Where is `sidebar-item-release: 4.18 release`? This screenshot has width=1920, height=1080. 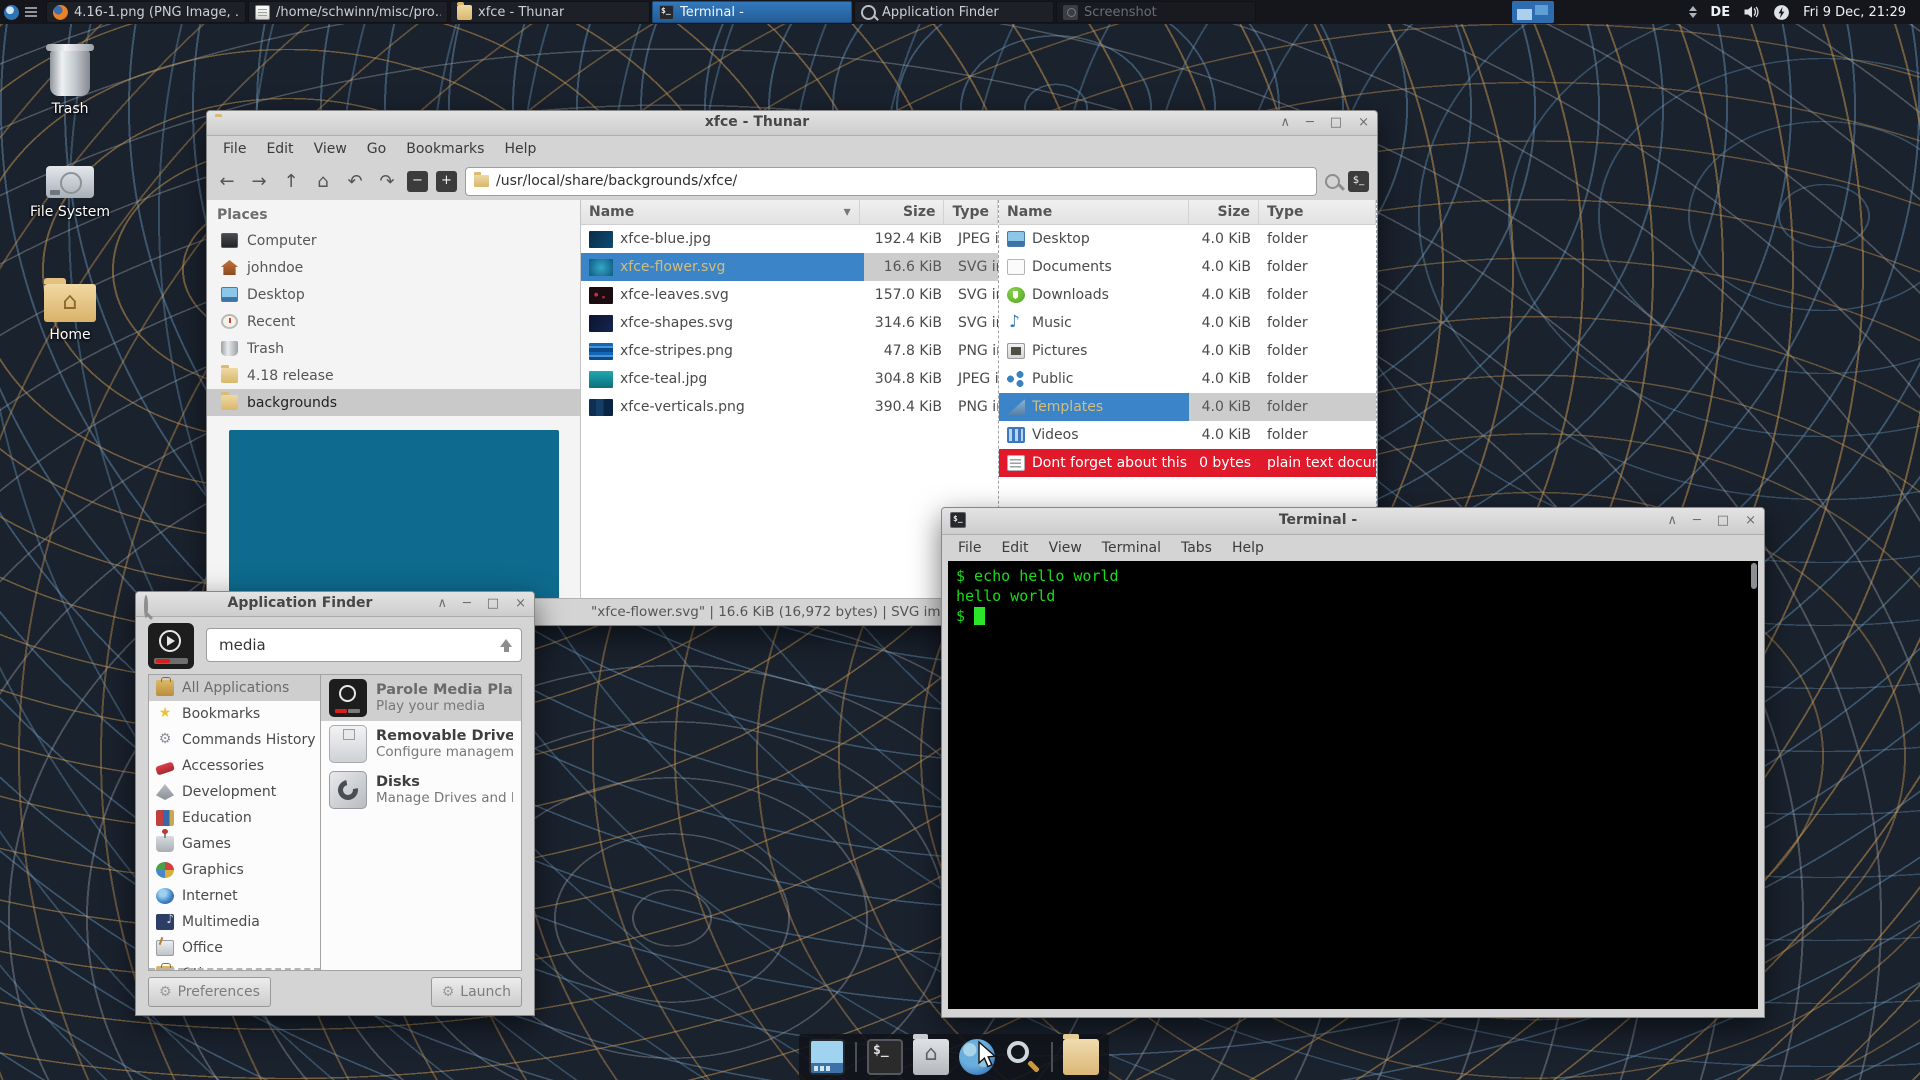
sidebar-item-release: 4.18 release is located at coordinates (393, 375).